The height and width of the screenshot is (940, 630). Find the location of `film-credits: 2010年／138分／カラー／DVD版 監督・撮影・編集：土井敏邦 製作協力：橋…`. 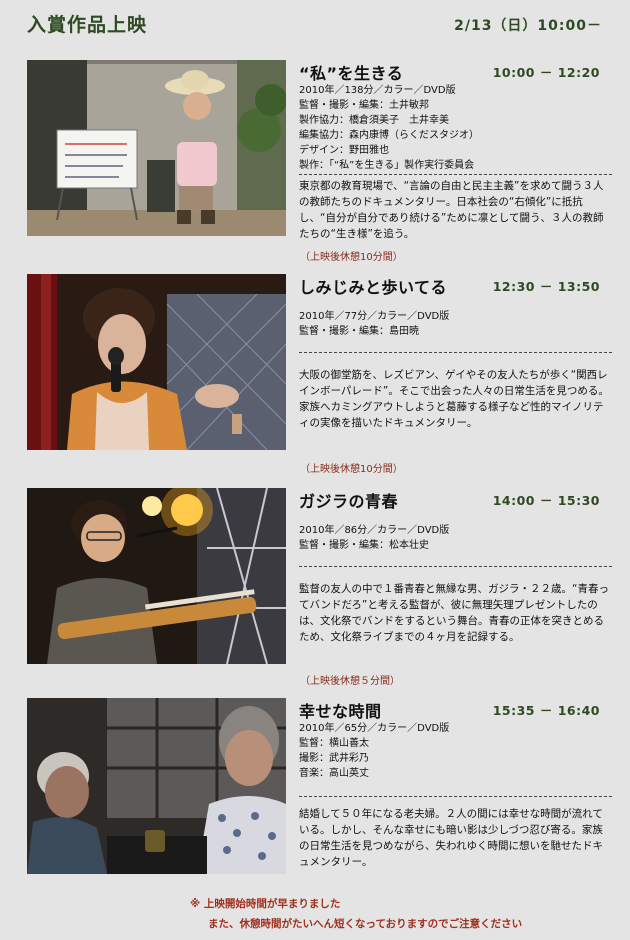

film-credits: 2010年／138分／カラー／DVD版 監督・撮影・編集：土井敏邦 製作協力：橋… is located at coordinates (455, 128).